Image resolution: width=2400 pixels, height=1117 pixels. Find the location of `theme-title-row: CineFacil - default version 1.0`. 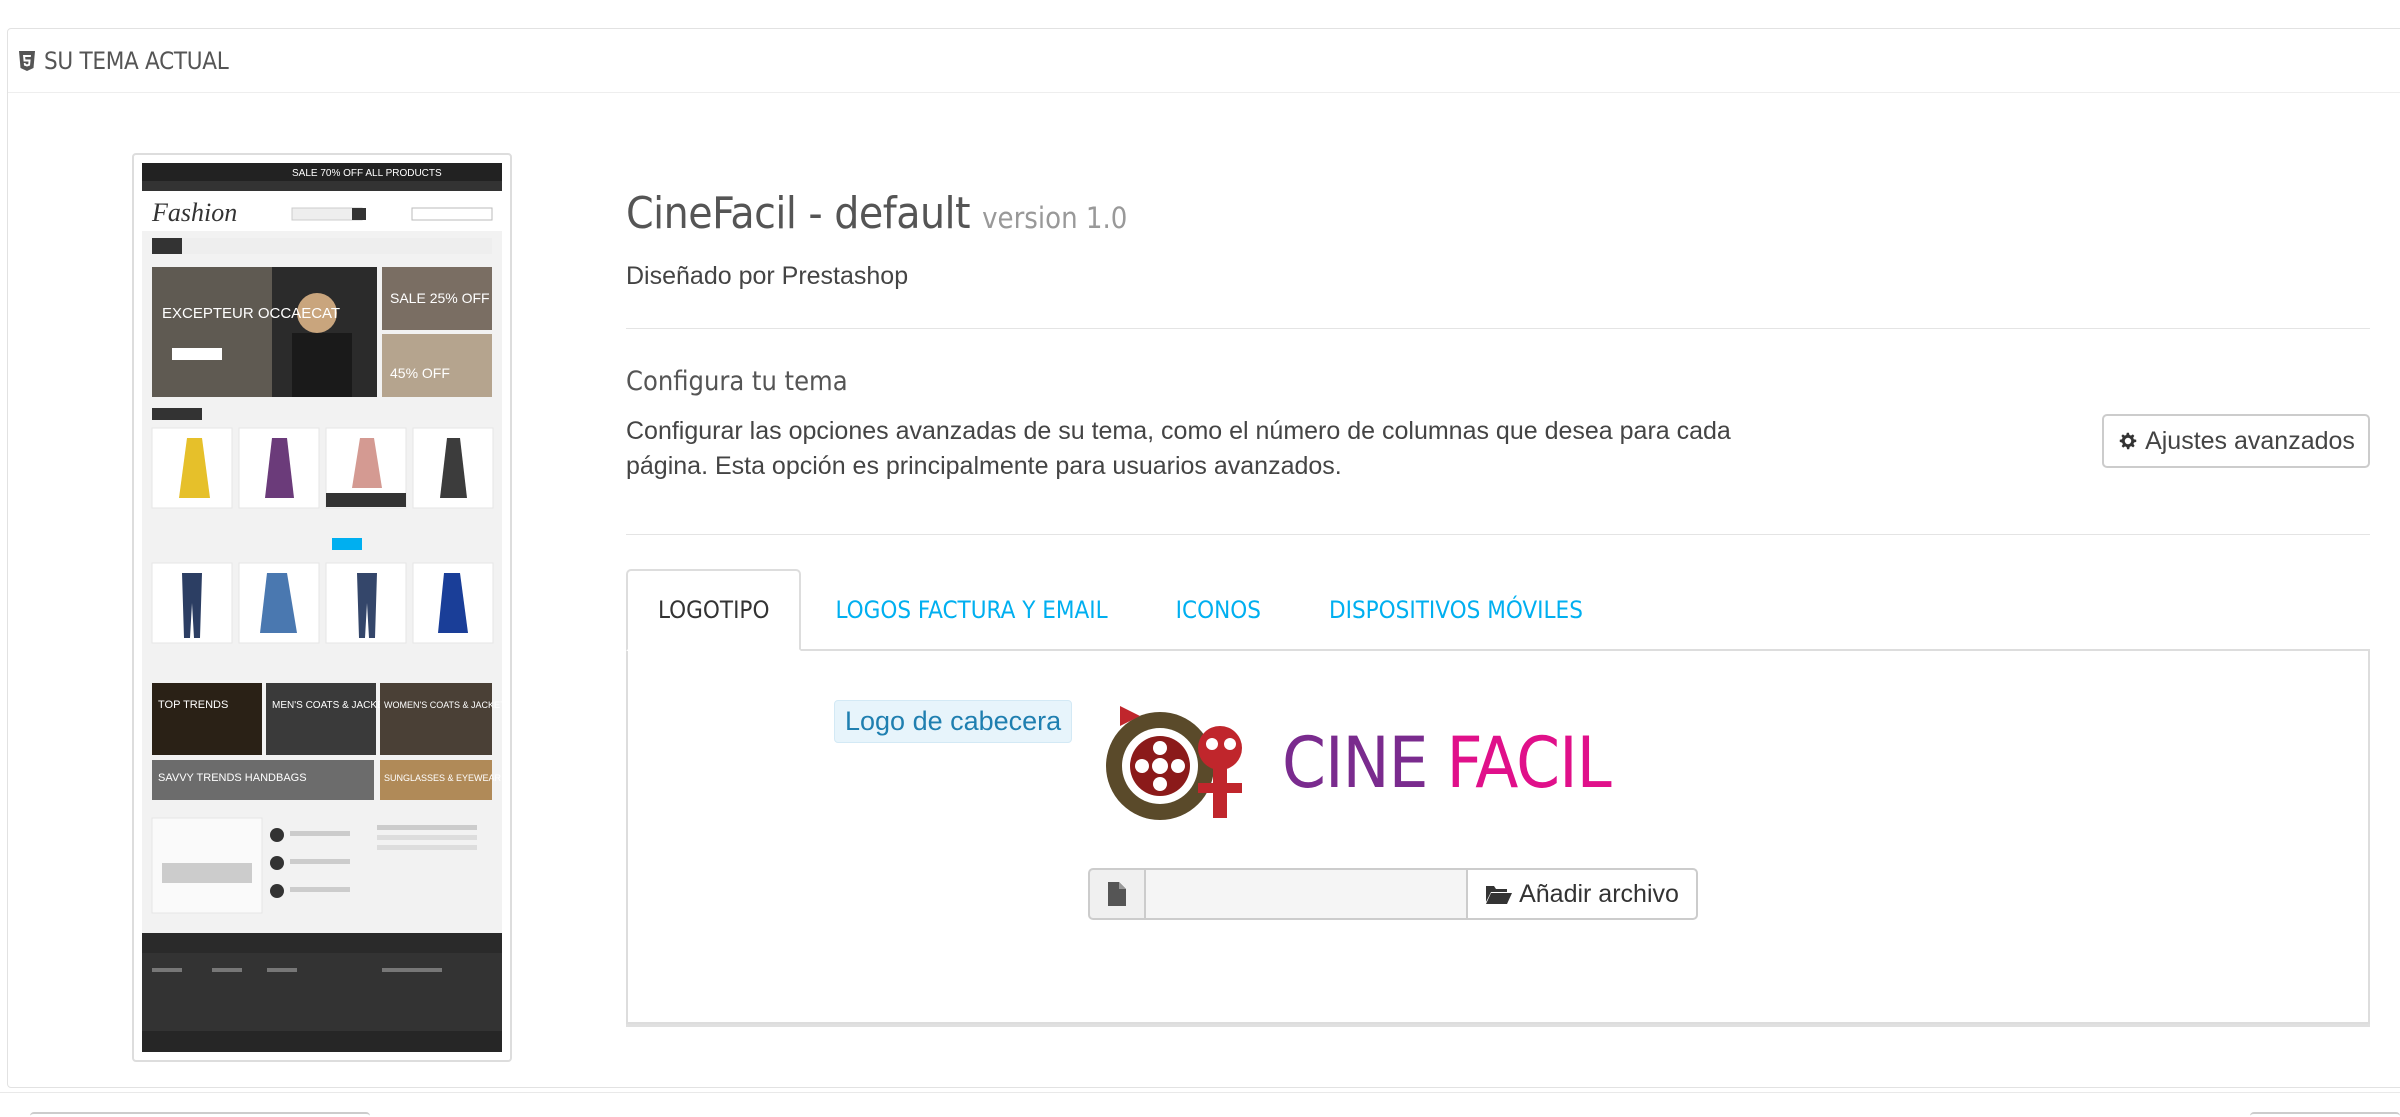

theme-title-row: CineFacil - default version 1.0 is located at coordinates (876, 213).